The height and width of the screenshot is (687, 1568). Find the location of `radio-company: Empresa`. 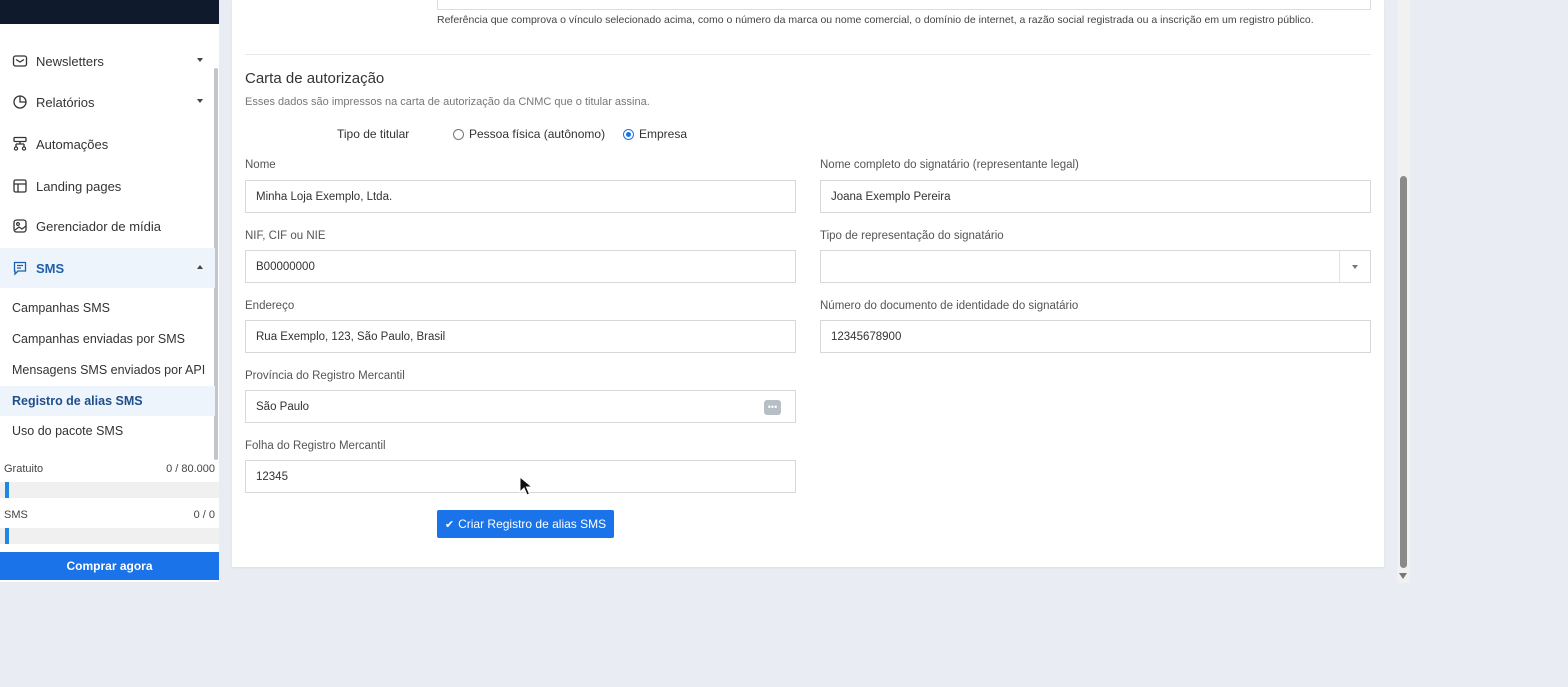

radio-company: Empresa is located at coordinates (655, 134).